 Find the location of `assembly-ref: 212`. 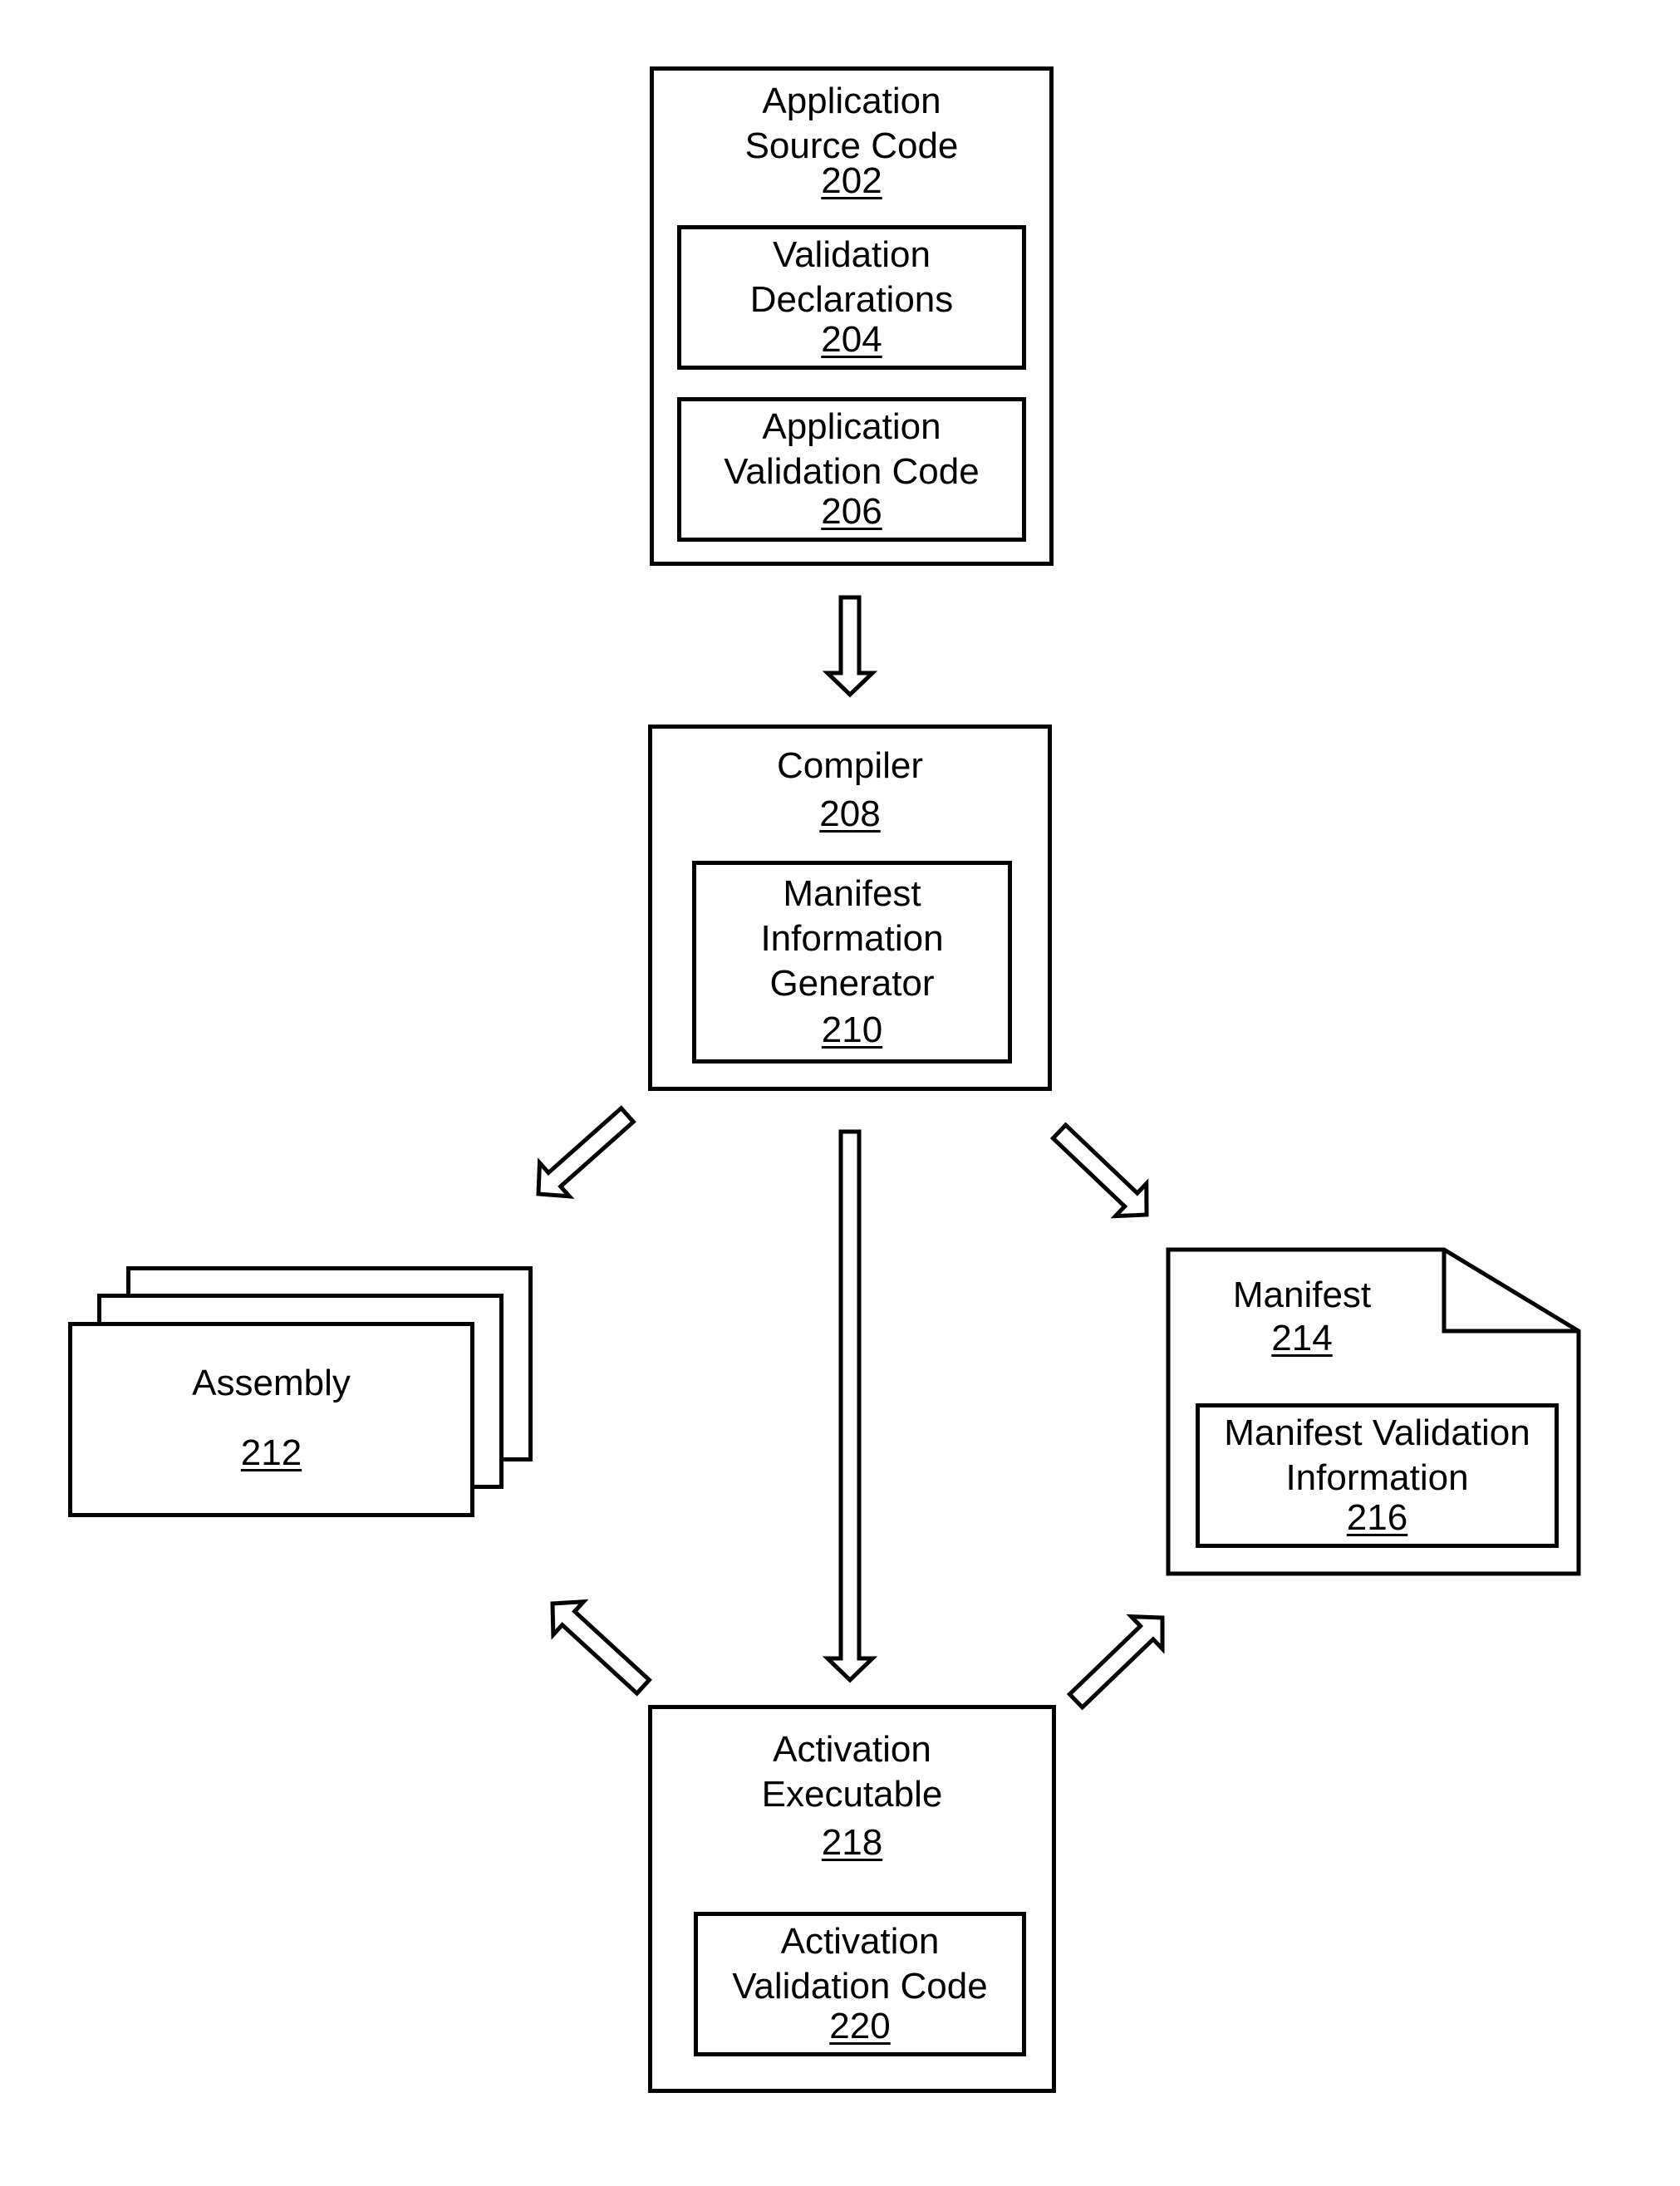

assembly-ref: 212 is located at coordinates (271, 1452).